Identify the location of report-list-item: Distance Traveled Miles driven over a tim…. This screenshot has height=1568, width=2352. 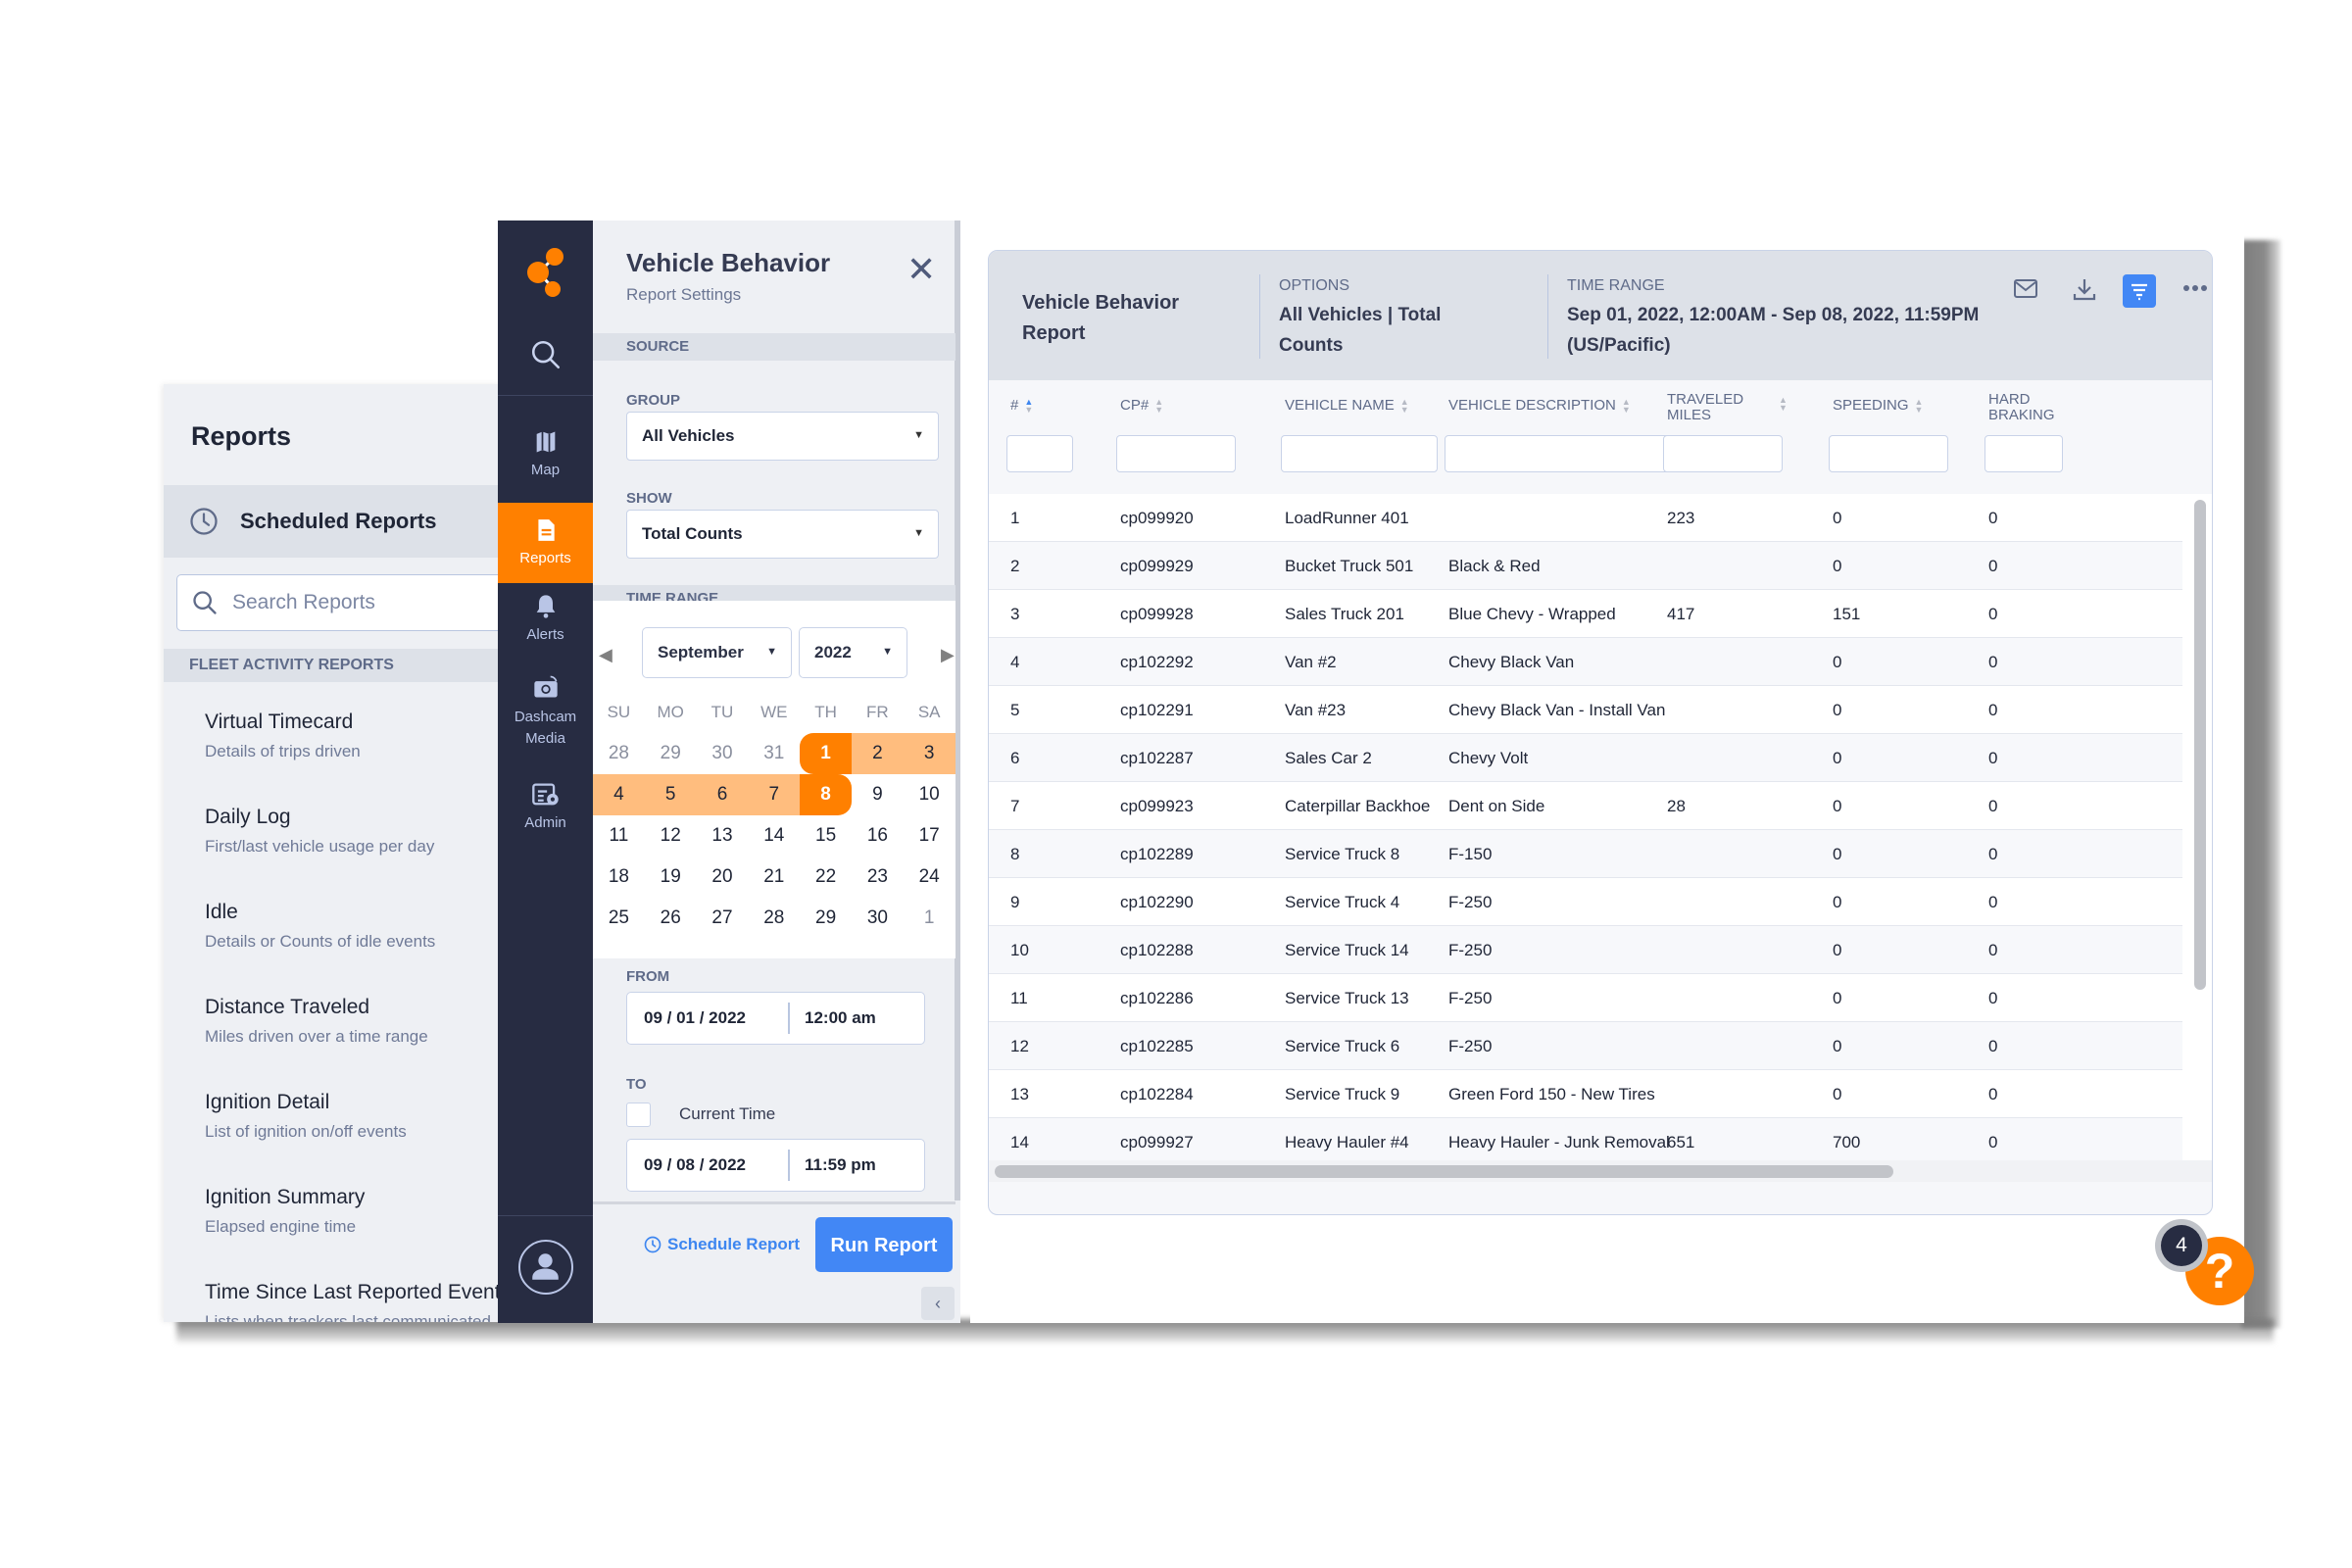
(352, 1021).